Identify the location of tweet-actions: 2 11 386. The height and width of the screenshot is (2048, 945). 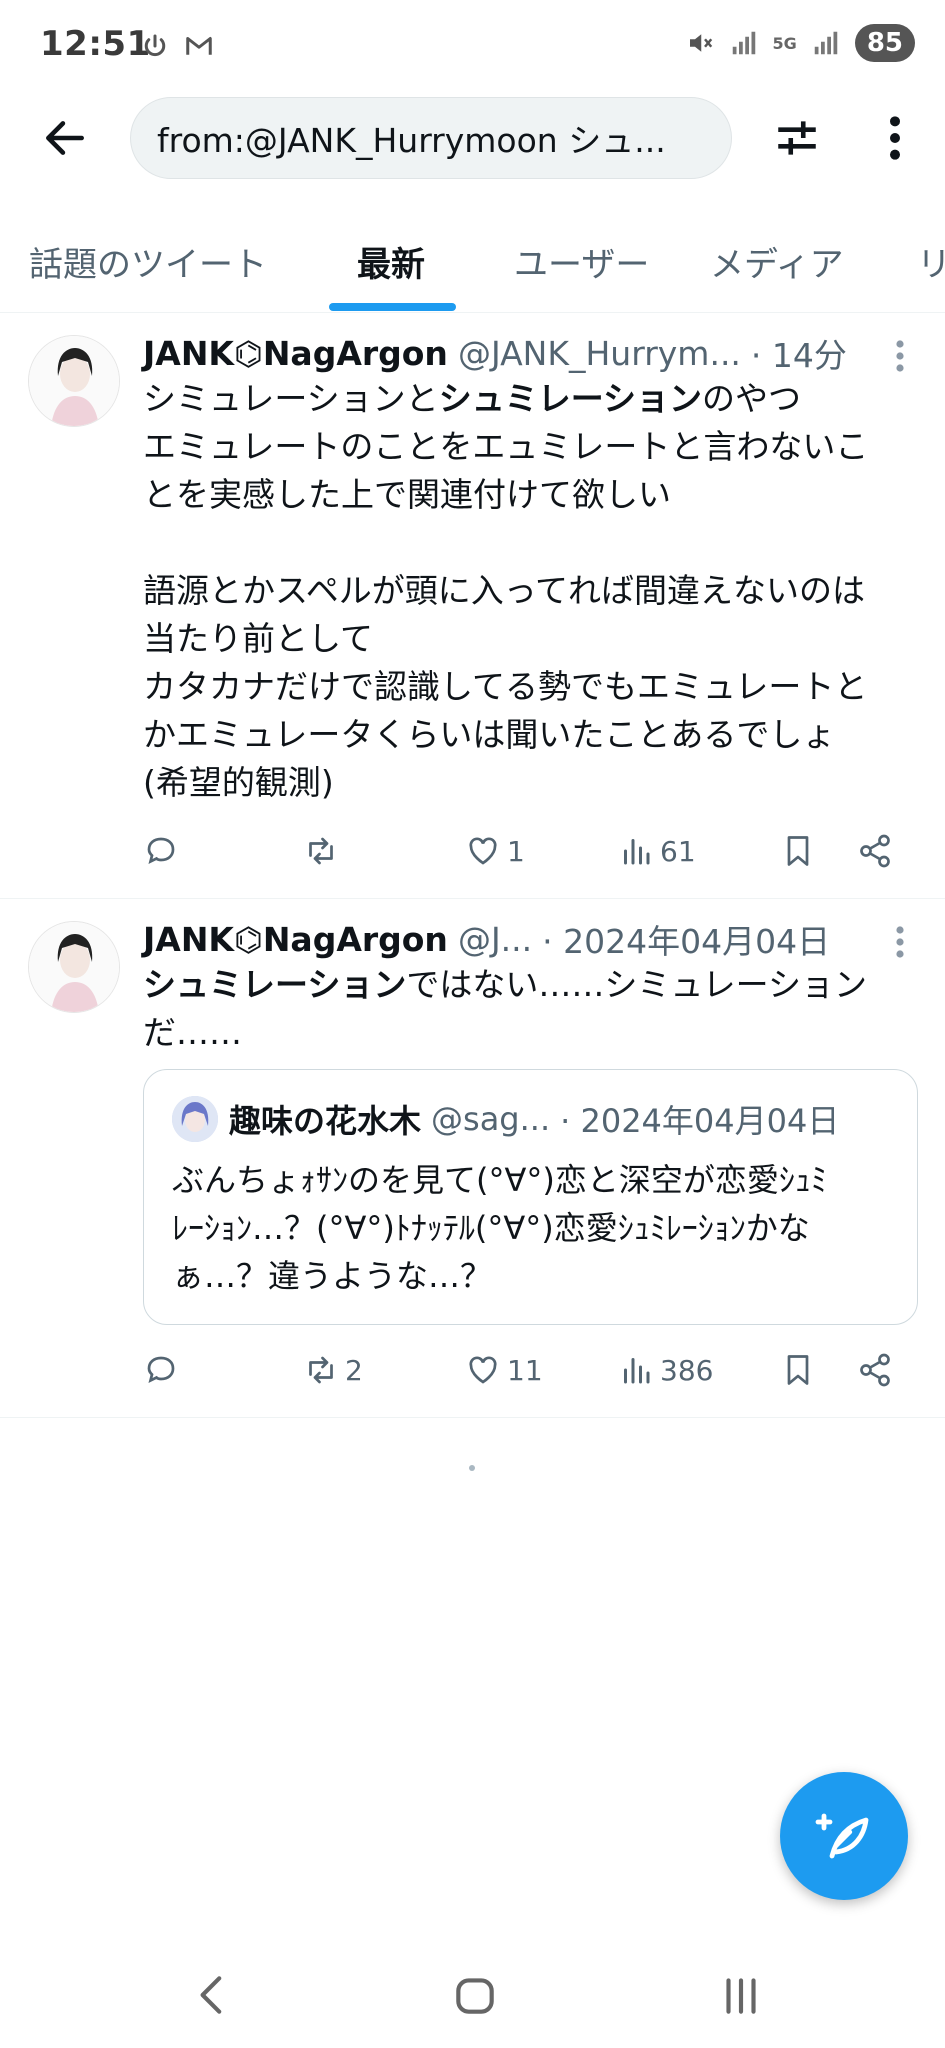
(523, 1370).